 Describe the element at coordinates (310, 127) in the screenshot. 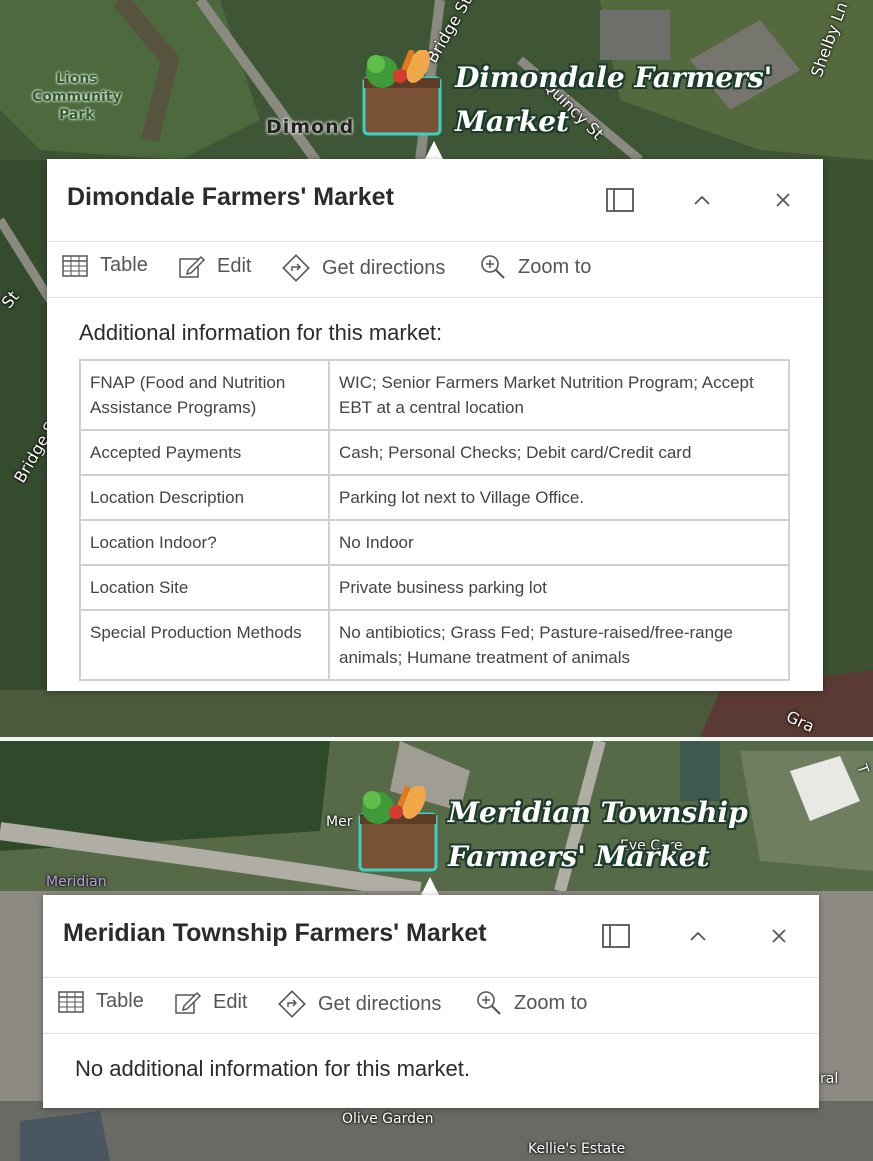

I see `map-label-town: Dimond` at that location.